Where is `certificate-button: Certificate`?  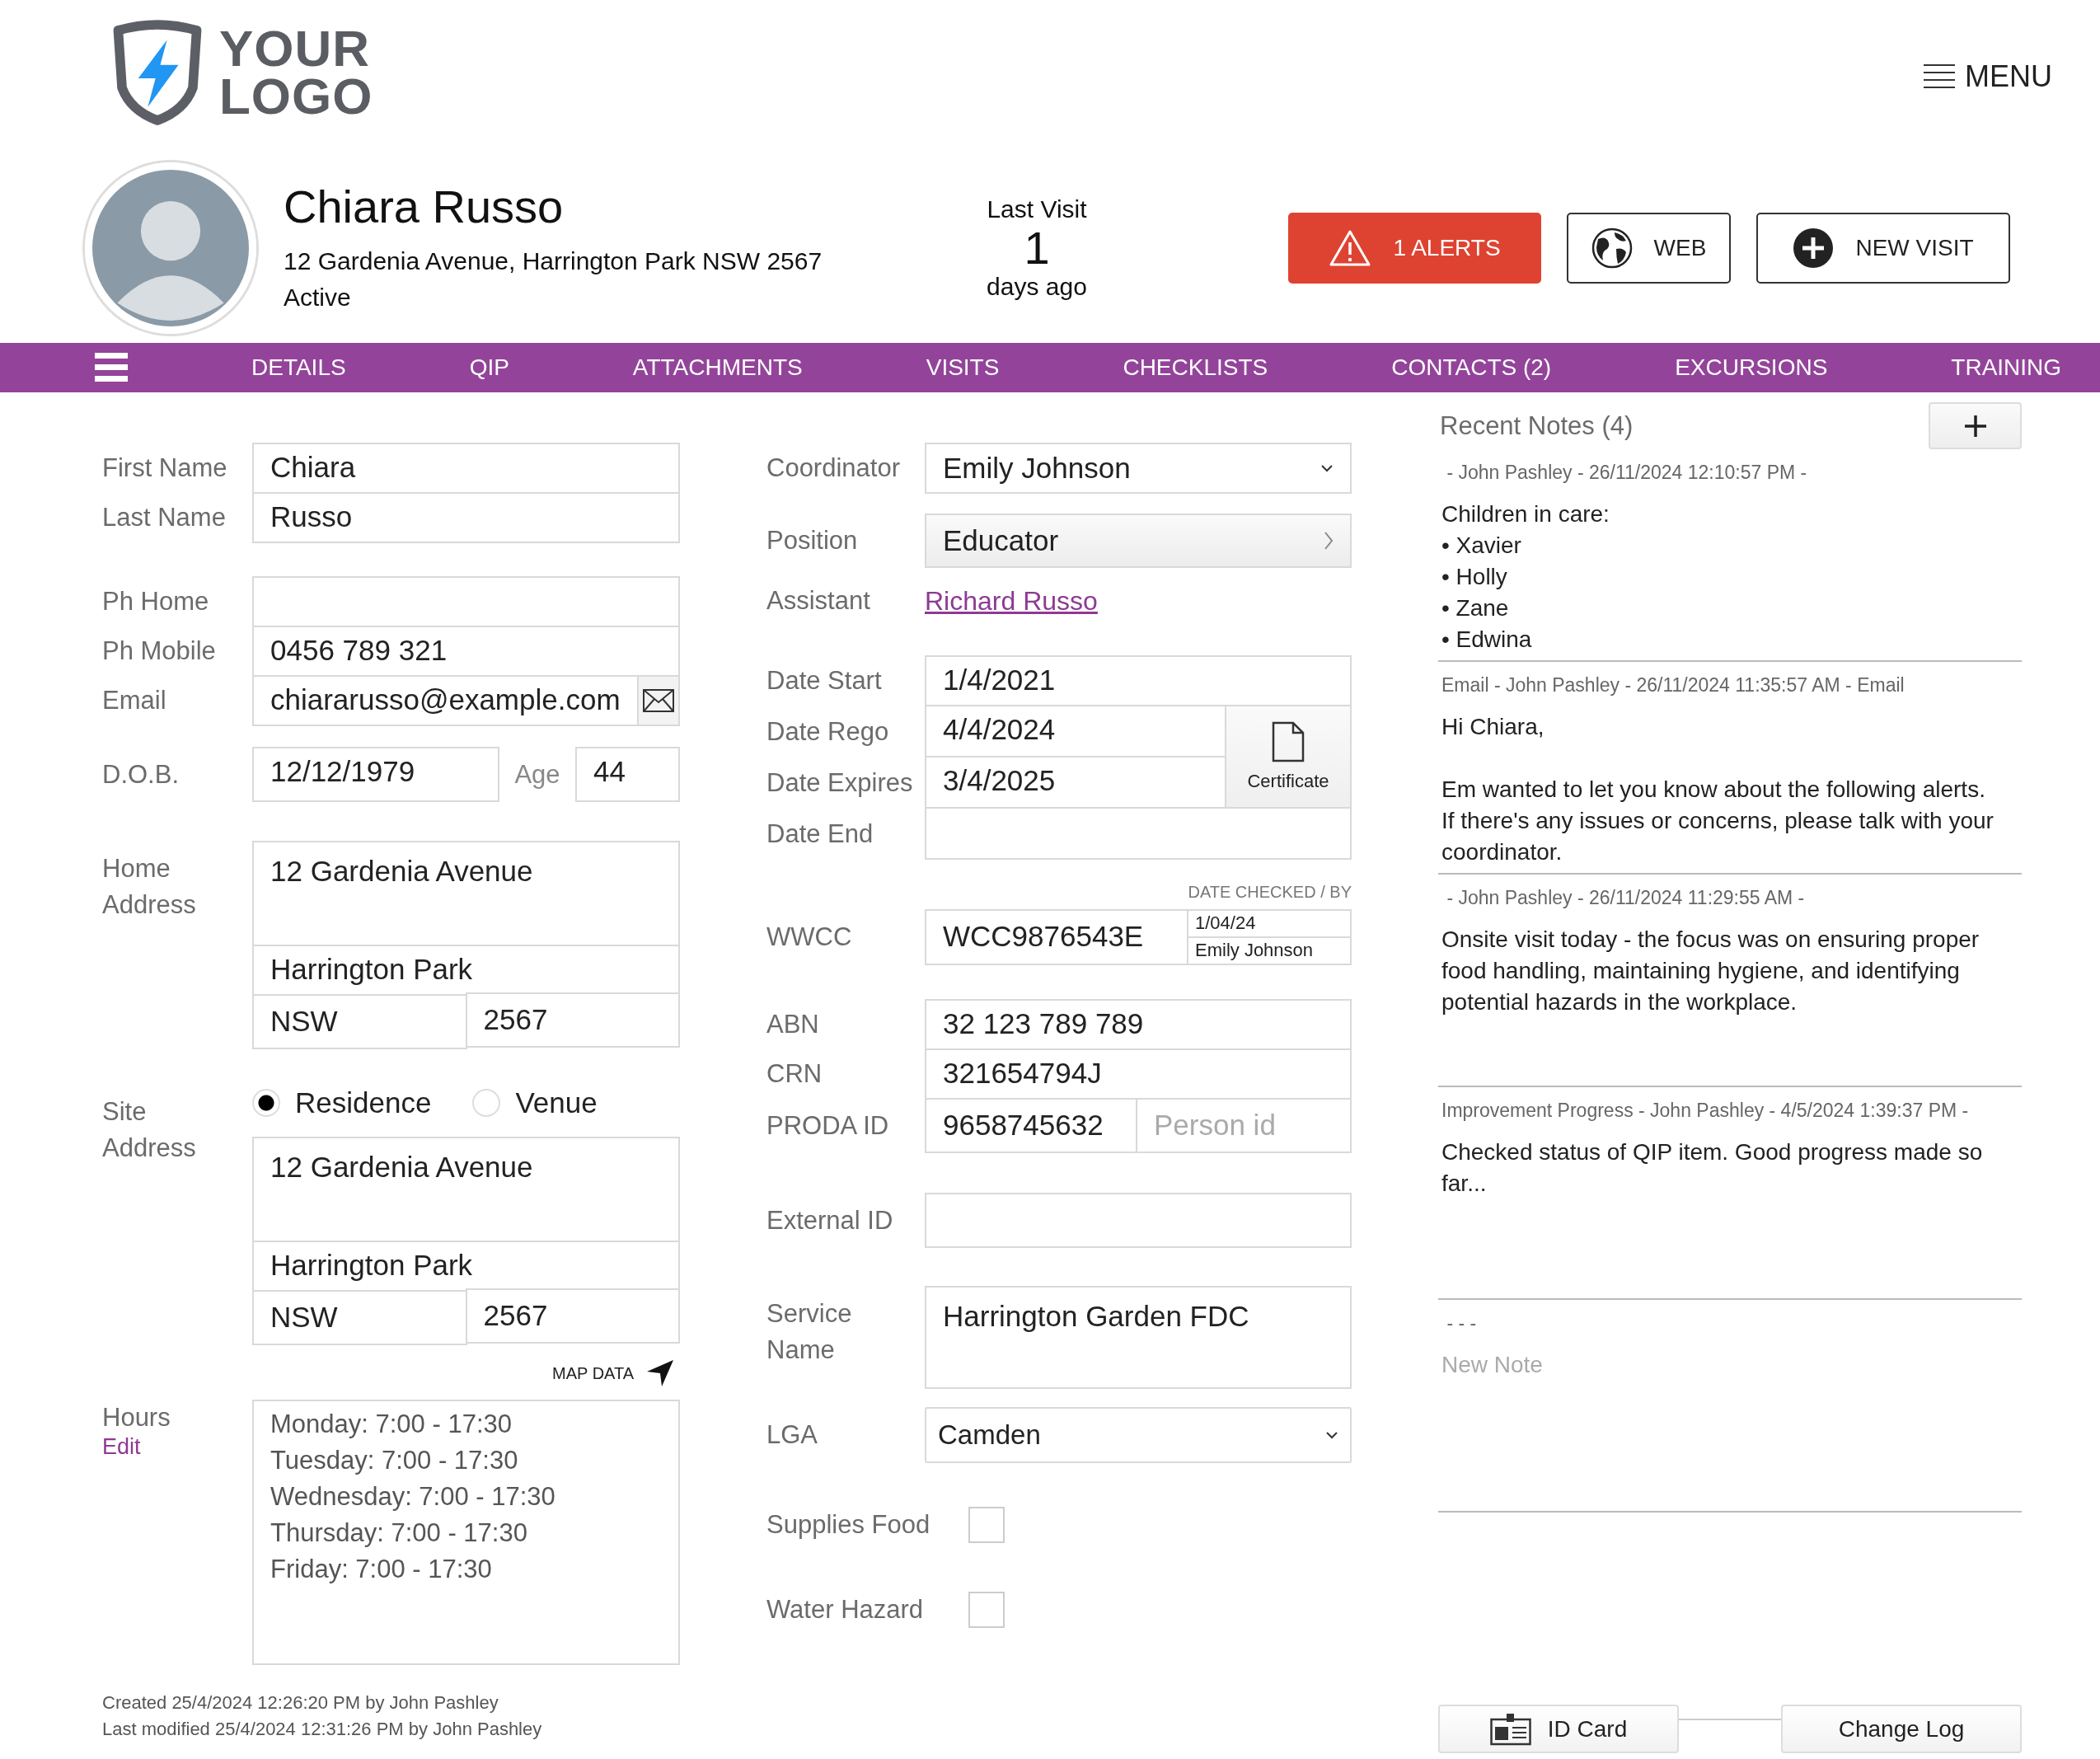
certificate-button: Certificate is located at coordinates (1288, 757).